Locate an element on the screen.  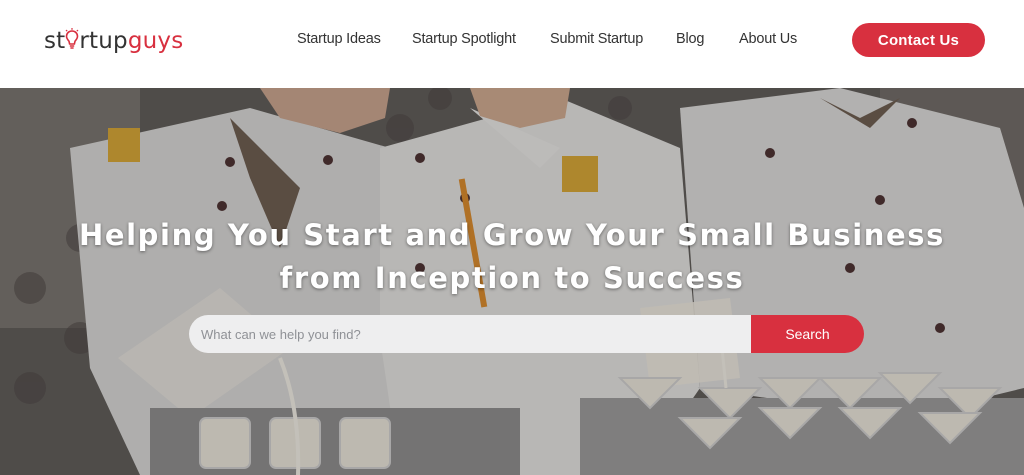
contact-us-button: Contact Us is located at coordinates (918, 40).